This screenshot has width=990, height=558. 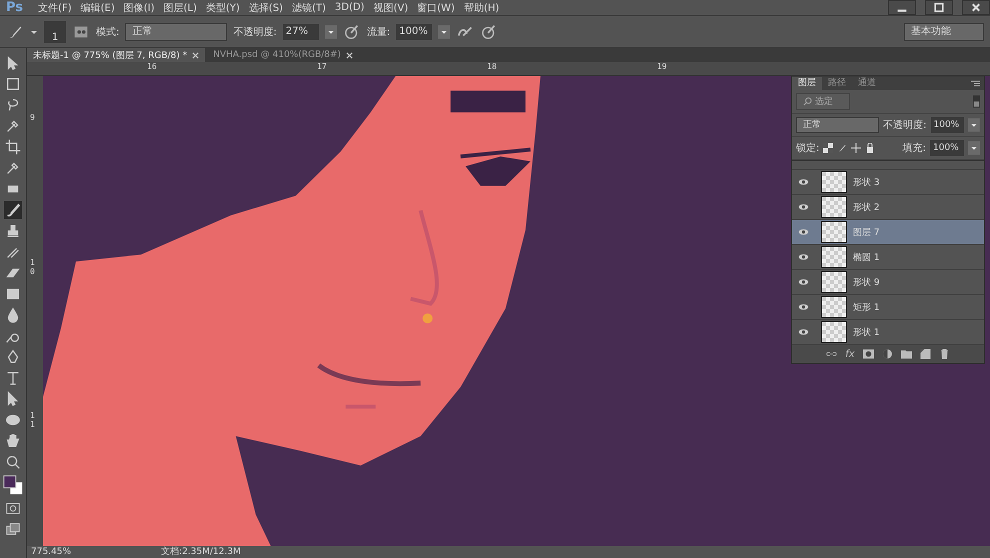 I want to click on layer-row: 图层 7, so click(x=888, y=232).